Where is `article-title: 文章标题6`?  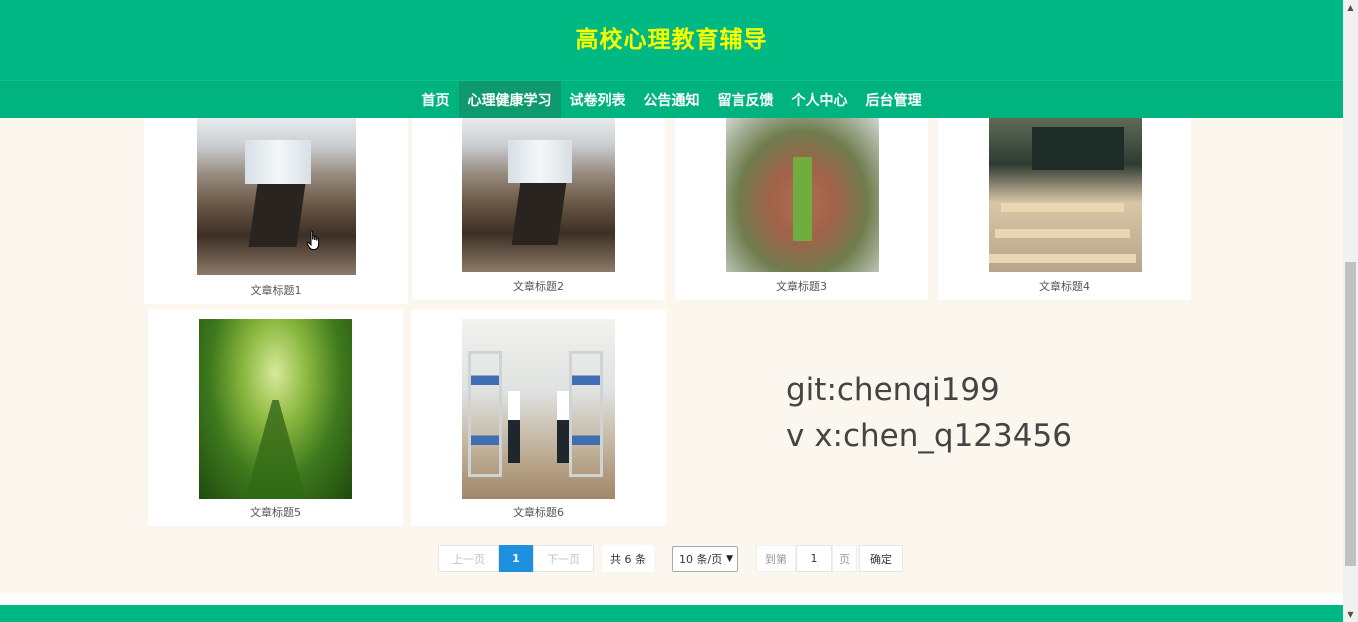
article-title: 文章标题6 is located at coordinates (538, 512).